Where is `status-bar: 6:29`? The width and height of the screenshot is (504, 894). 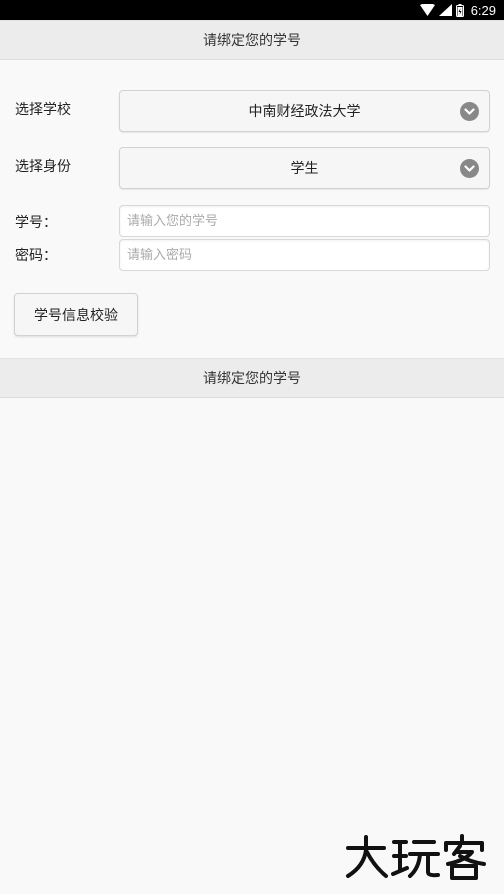
status-bar: 6:29 is located at coordinates (252, 10).